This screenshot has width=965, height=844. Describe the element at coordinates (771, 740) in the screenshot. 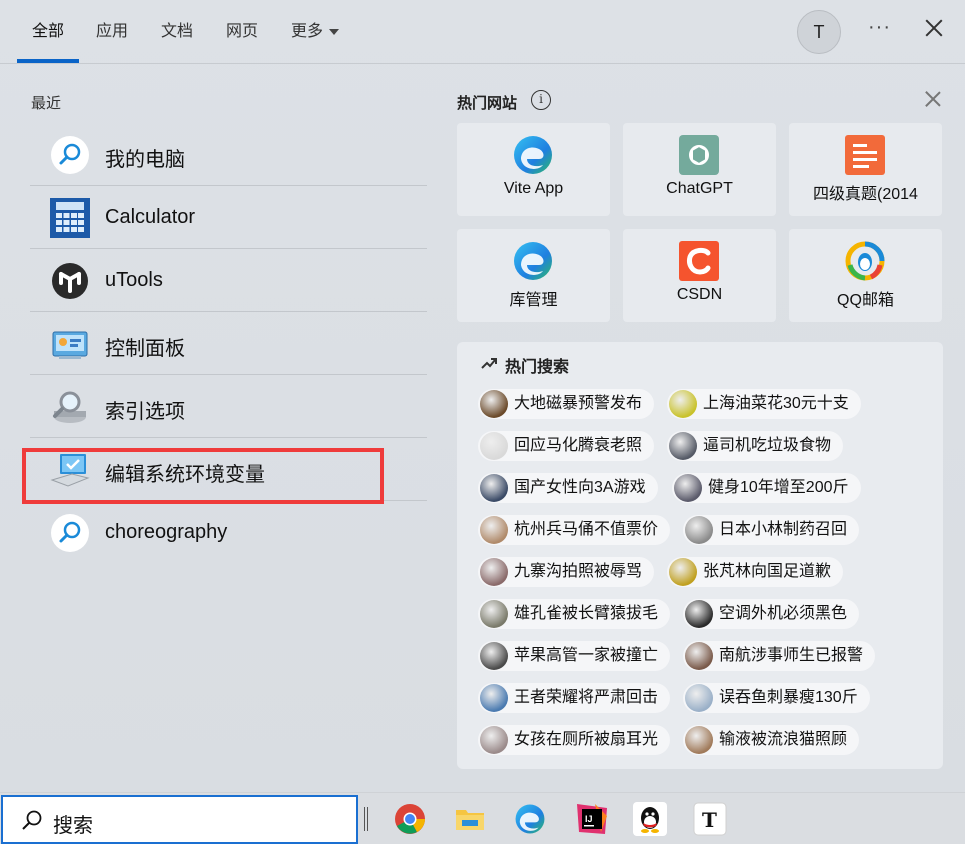

I see `hot-search-item: 输液被流浪猫照顾` at that location.